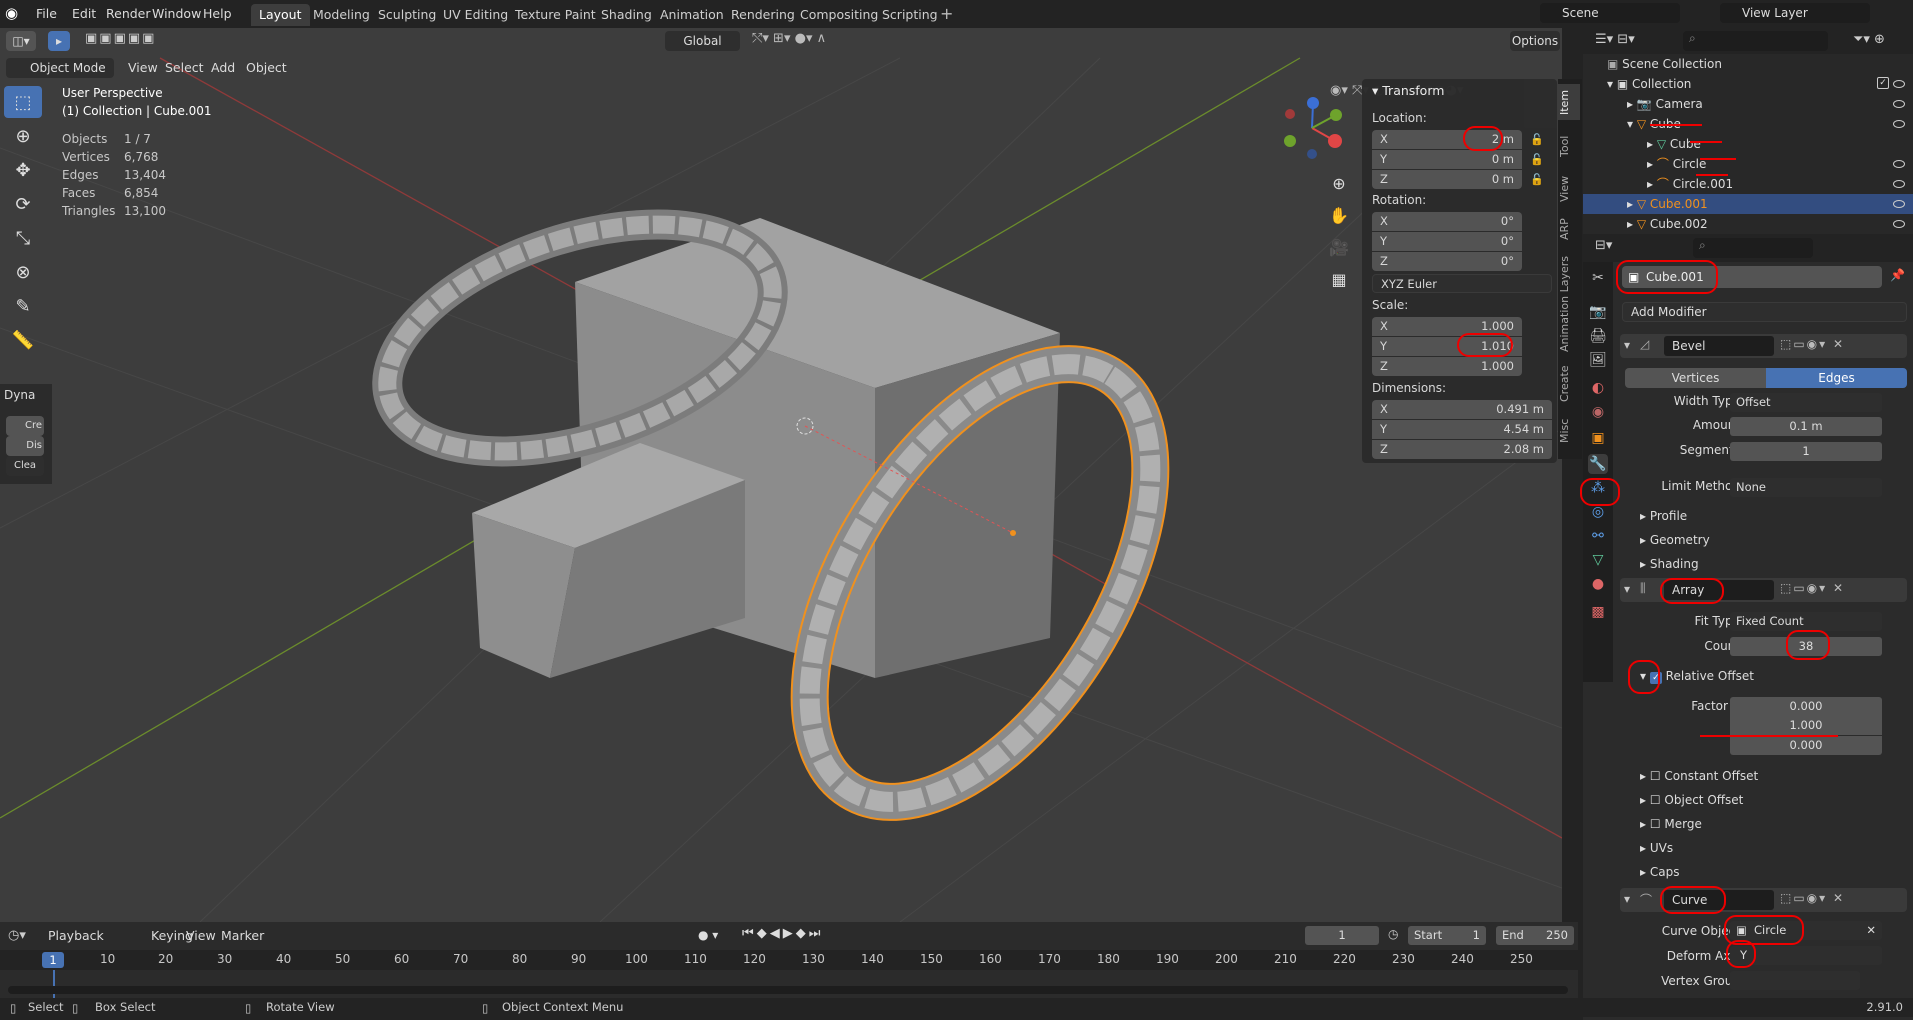 The height and width of the screenshot is (1020, 1913). What do you see at coordinates (84, 14) in the screenshot?
I see `menu-edit: Edit` at bounding box center [84, 14].